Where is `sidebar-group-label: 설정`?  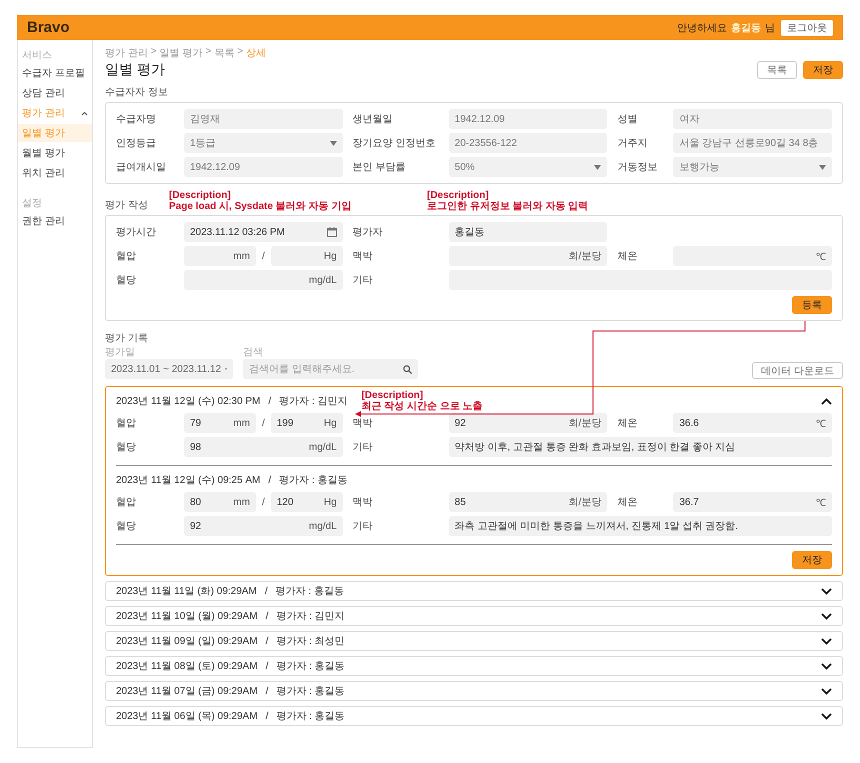
sidebar-group-label: 설정 is located at coordinates (32, 203).